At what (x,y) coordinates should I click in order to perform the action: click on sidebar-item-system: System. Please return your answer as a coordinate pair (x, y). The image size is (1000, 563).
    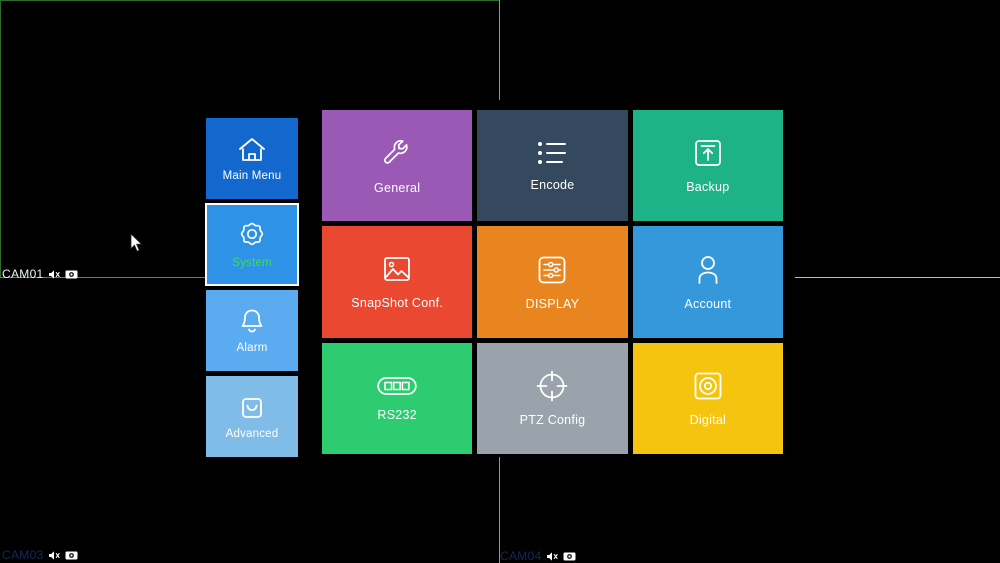
    Looking at the image, I should click on (252, 244).